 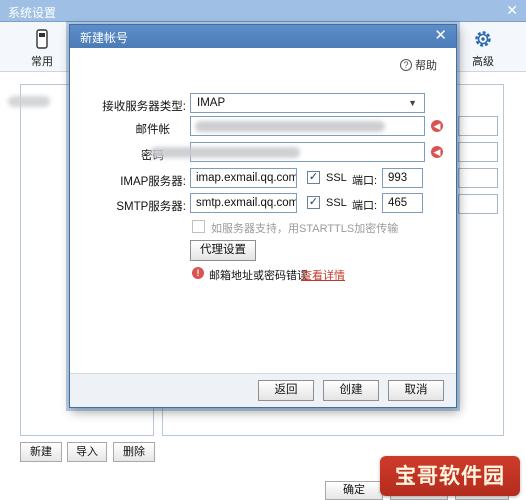 What do you see at coordinates (365, 181) in the screenshot?
I see `imap-port-label: 端口:` at bounding box center [365, 181].